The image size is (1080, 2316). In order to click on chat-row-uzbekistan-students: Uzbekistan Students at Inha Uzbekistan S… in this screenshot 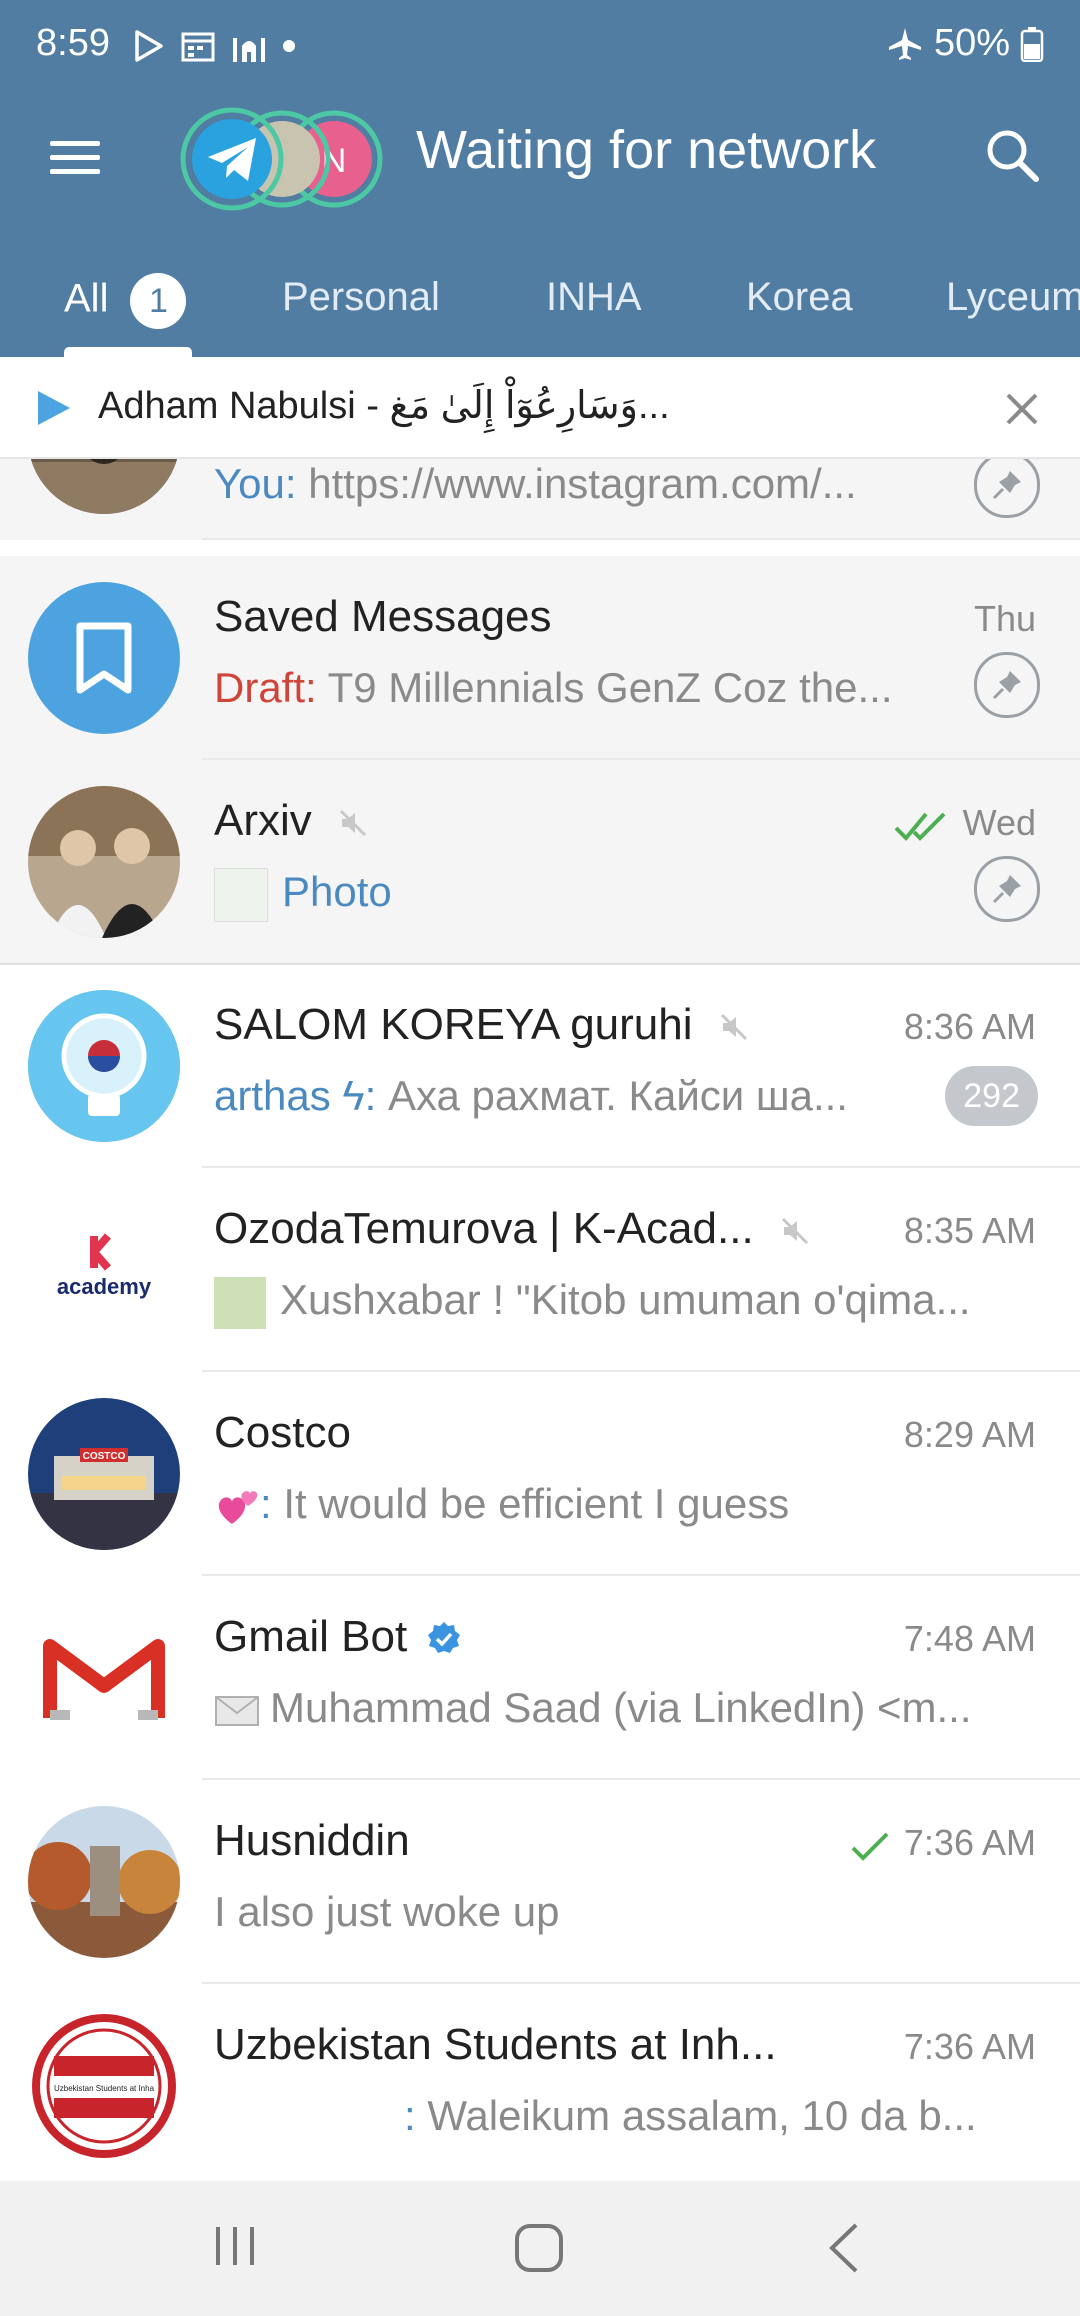, I will do `click(540, 2082)`.